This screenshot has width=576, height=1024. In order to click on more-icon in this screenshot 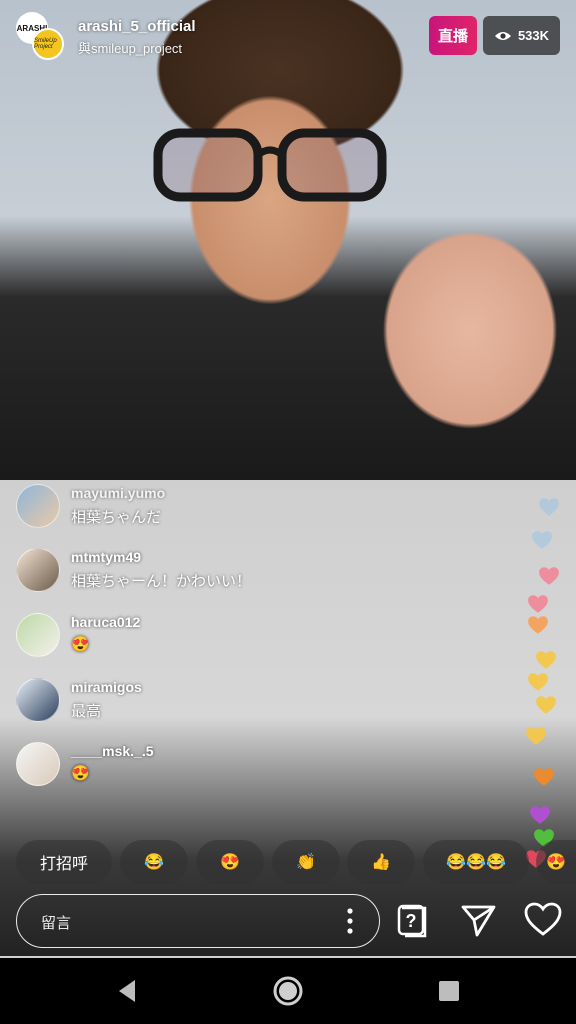, I will do `click(350, 921)`.